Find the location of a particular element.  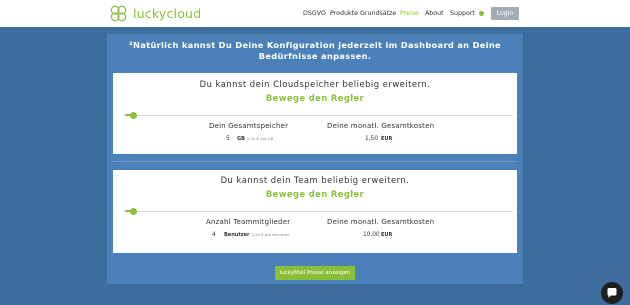

storage-slider-hint: Bewege den Regler is located at coordinates (315, 98).